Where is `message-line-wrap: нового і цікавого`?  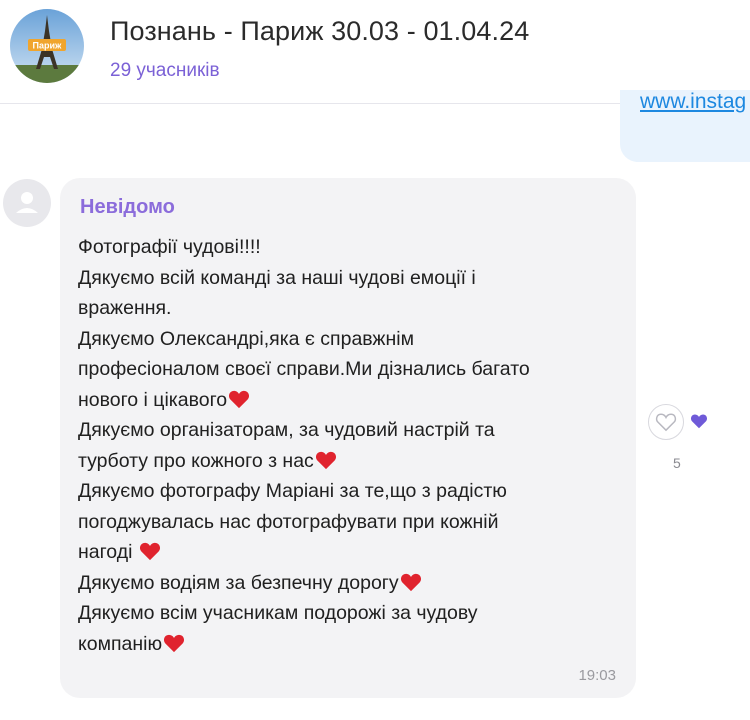
message-line-wrap: нового і цікавого is located at coordinates (328, 400).